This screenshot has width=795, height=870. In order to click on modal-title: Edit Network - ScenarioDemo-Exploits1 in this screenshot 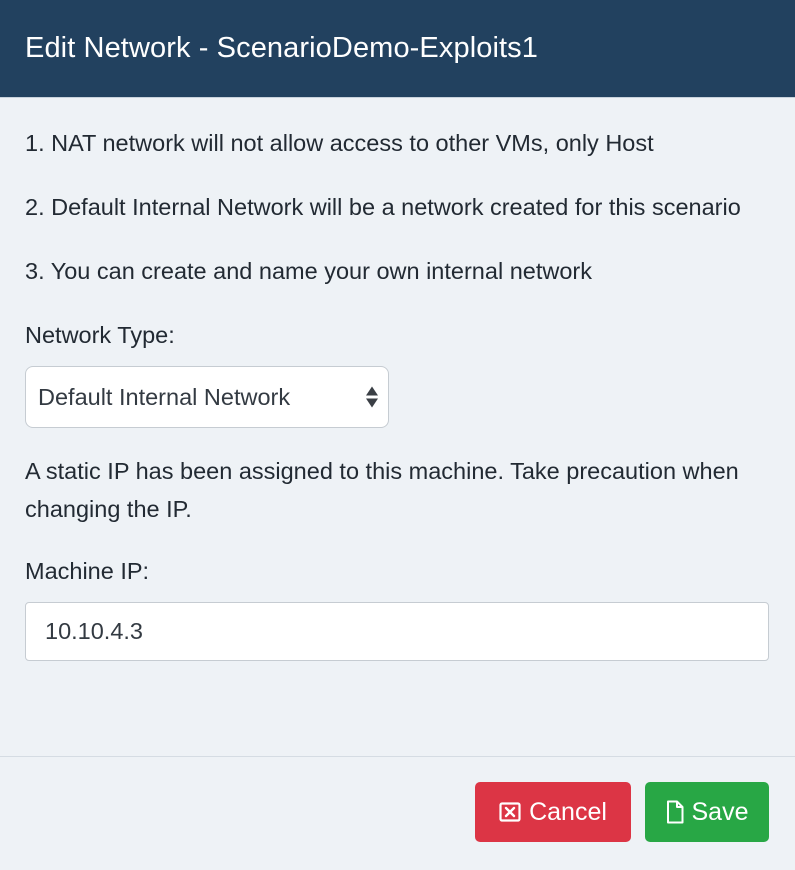, I will do `click(281, 48)`.